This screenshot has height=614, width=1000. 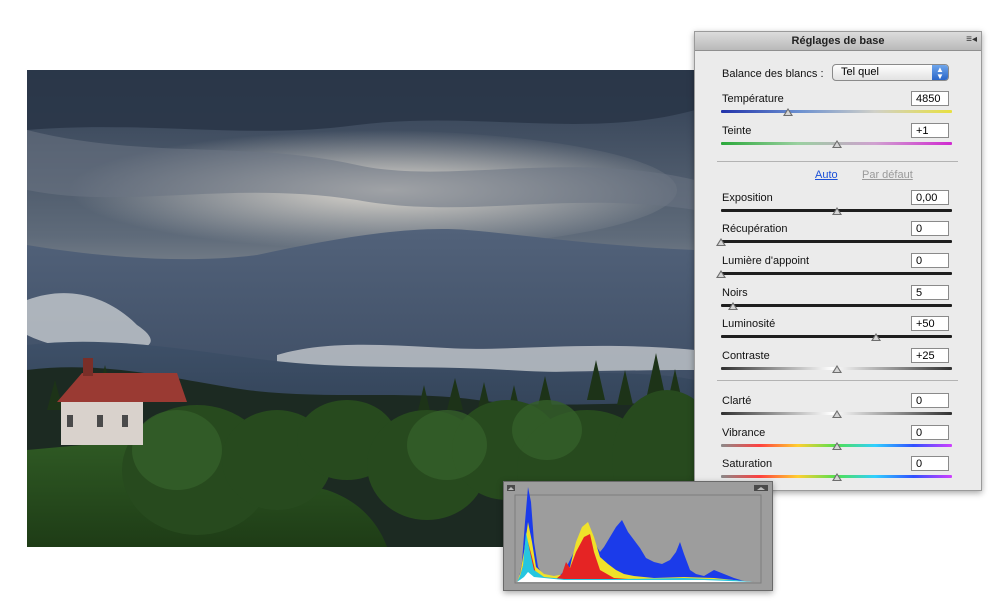 I want to click on contrast-slider-thumb, so click(x=836, y=369).